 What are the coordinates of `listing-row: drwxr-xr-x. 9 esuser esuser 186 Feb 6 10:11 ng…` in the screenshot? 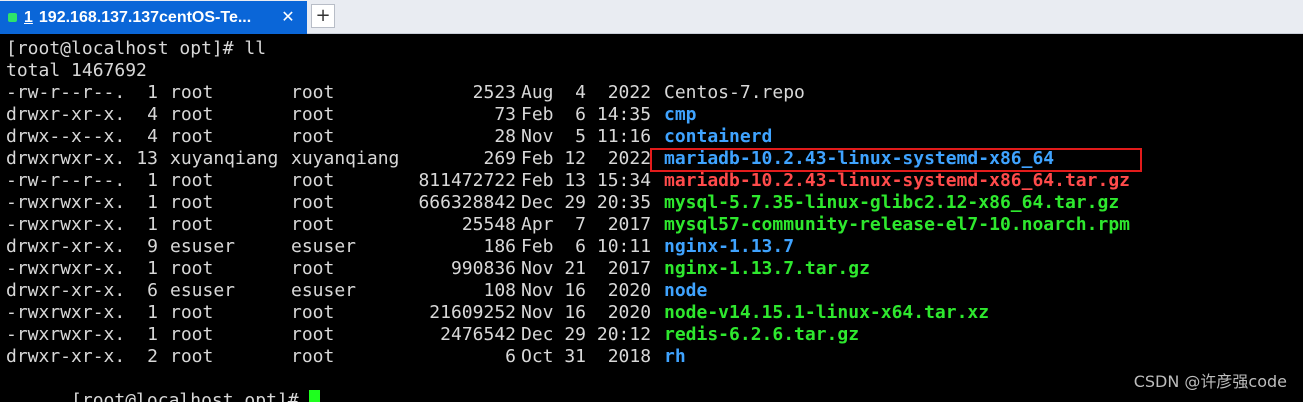 It's located at (651, 247).